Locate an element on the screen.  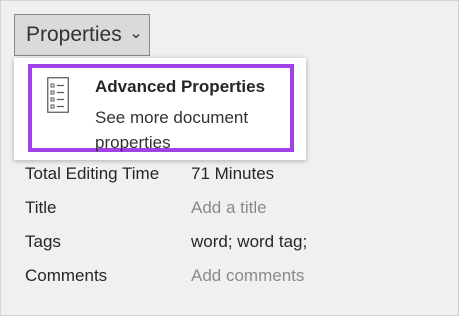
chevron-down-icon is located at coordinates (136, 36).